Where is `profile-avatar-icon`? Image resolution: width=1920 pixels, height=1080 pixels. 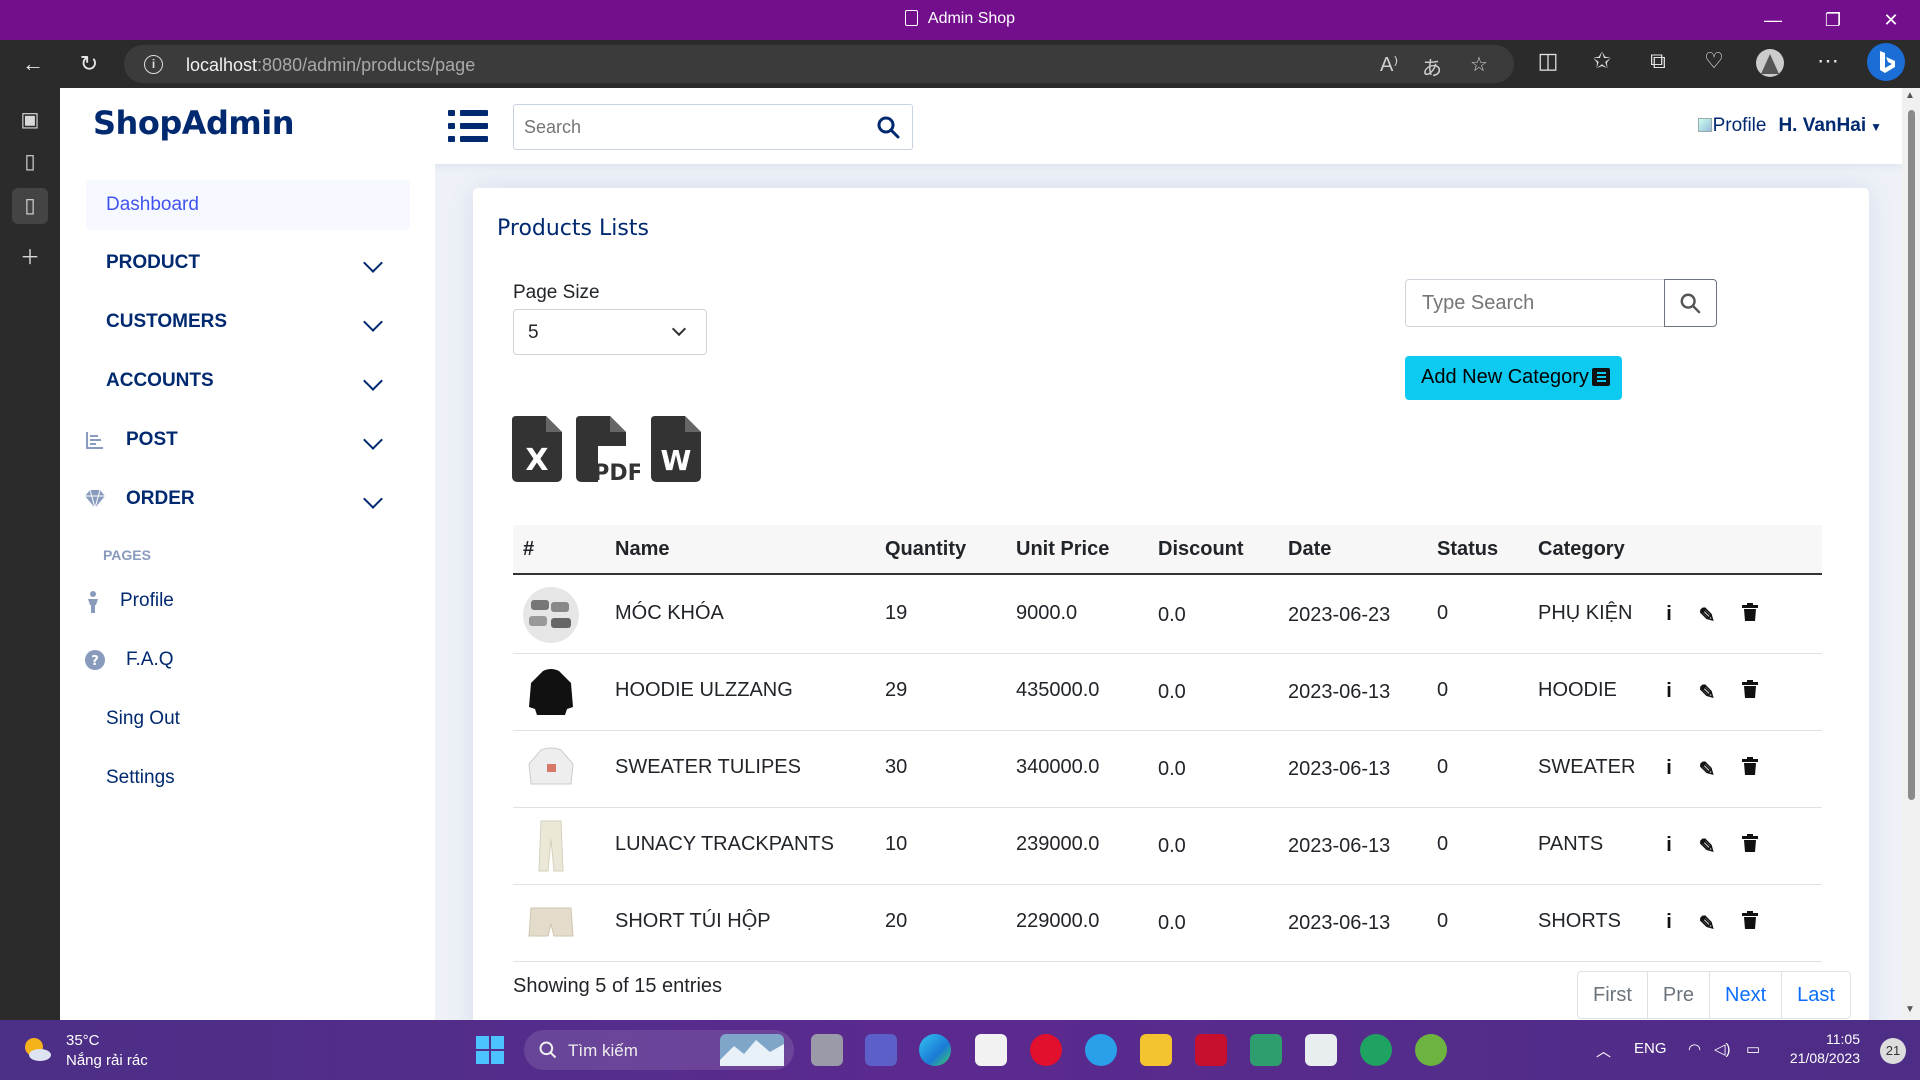
profile-avatar-icon is located at coordinates (1770, 66).